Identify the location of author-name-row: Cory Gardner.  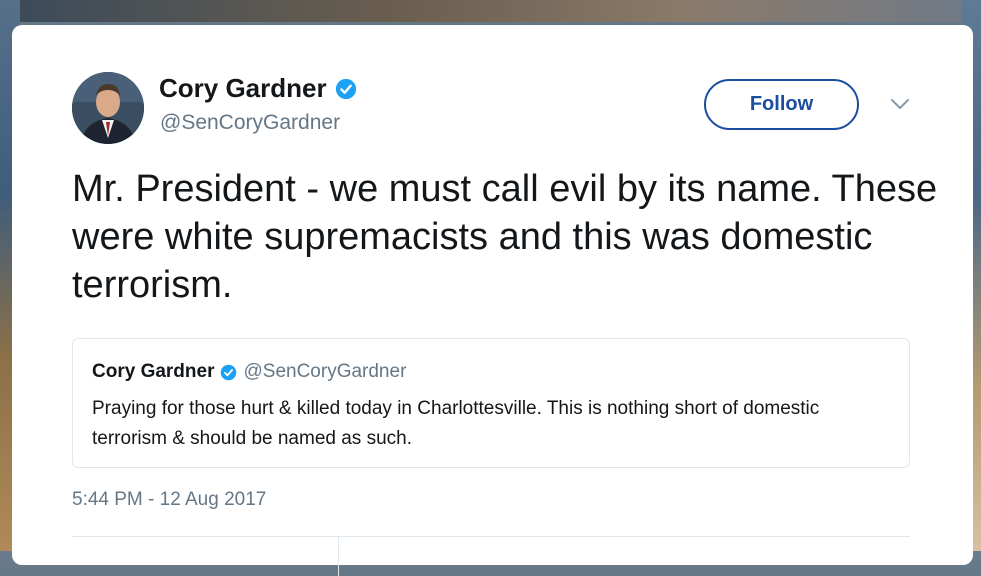
(258, 88).